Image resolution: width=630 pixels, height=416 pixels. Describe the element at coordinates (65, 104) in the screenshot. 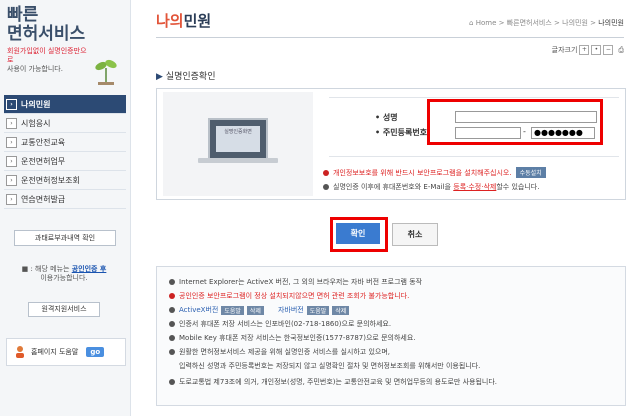

I see `sidebar-item-my-civil: › 나의민원` at that location.